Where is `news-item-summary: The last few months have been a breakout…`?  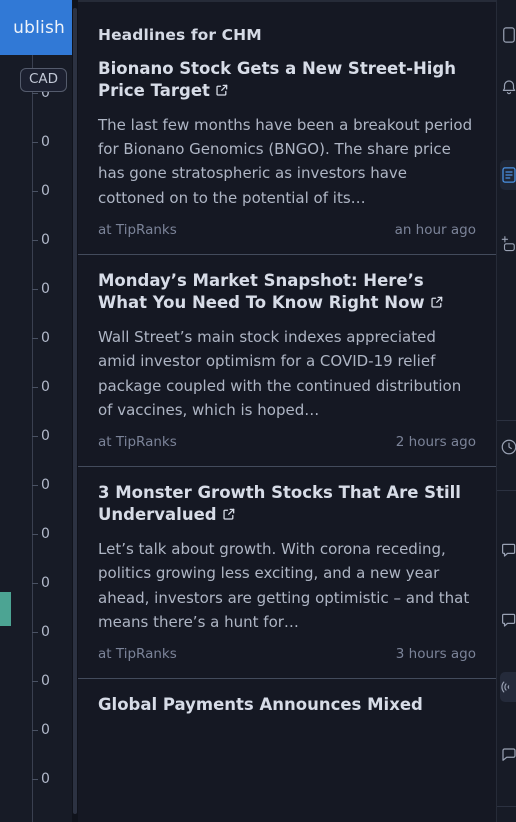 news-item-summary: The last few months have been a breakout… is located at coordinates (285, 161).